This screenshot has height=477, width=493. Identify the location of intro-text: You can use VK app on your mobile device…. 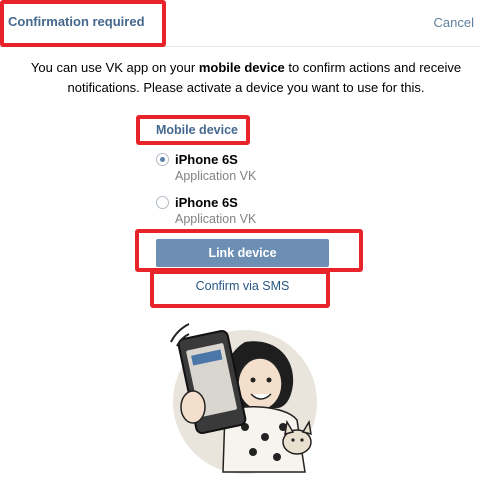
(246, 78).